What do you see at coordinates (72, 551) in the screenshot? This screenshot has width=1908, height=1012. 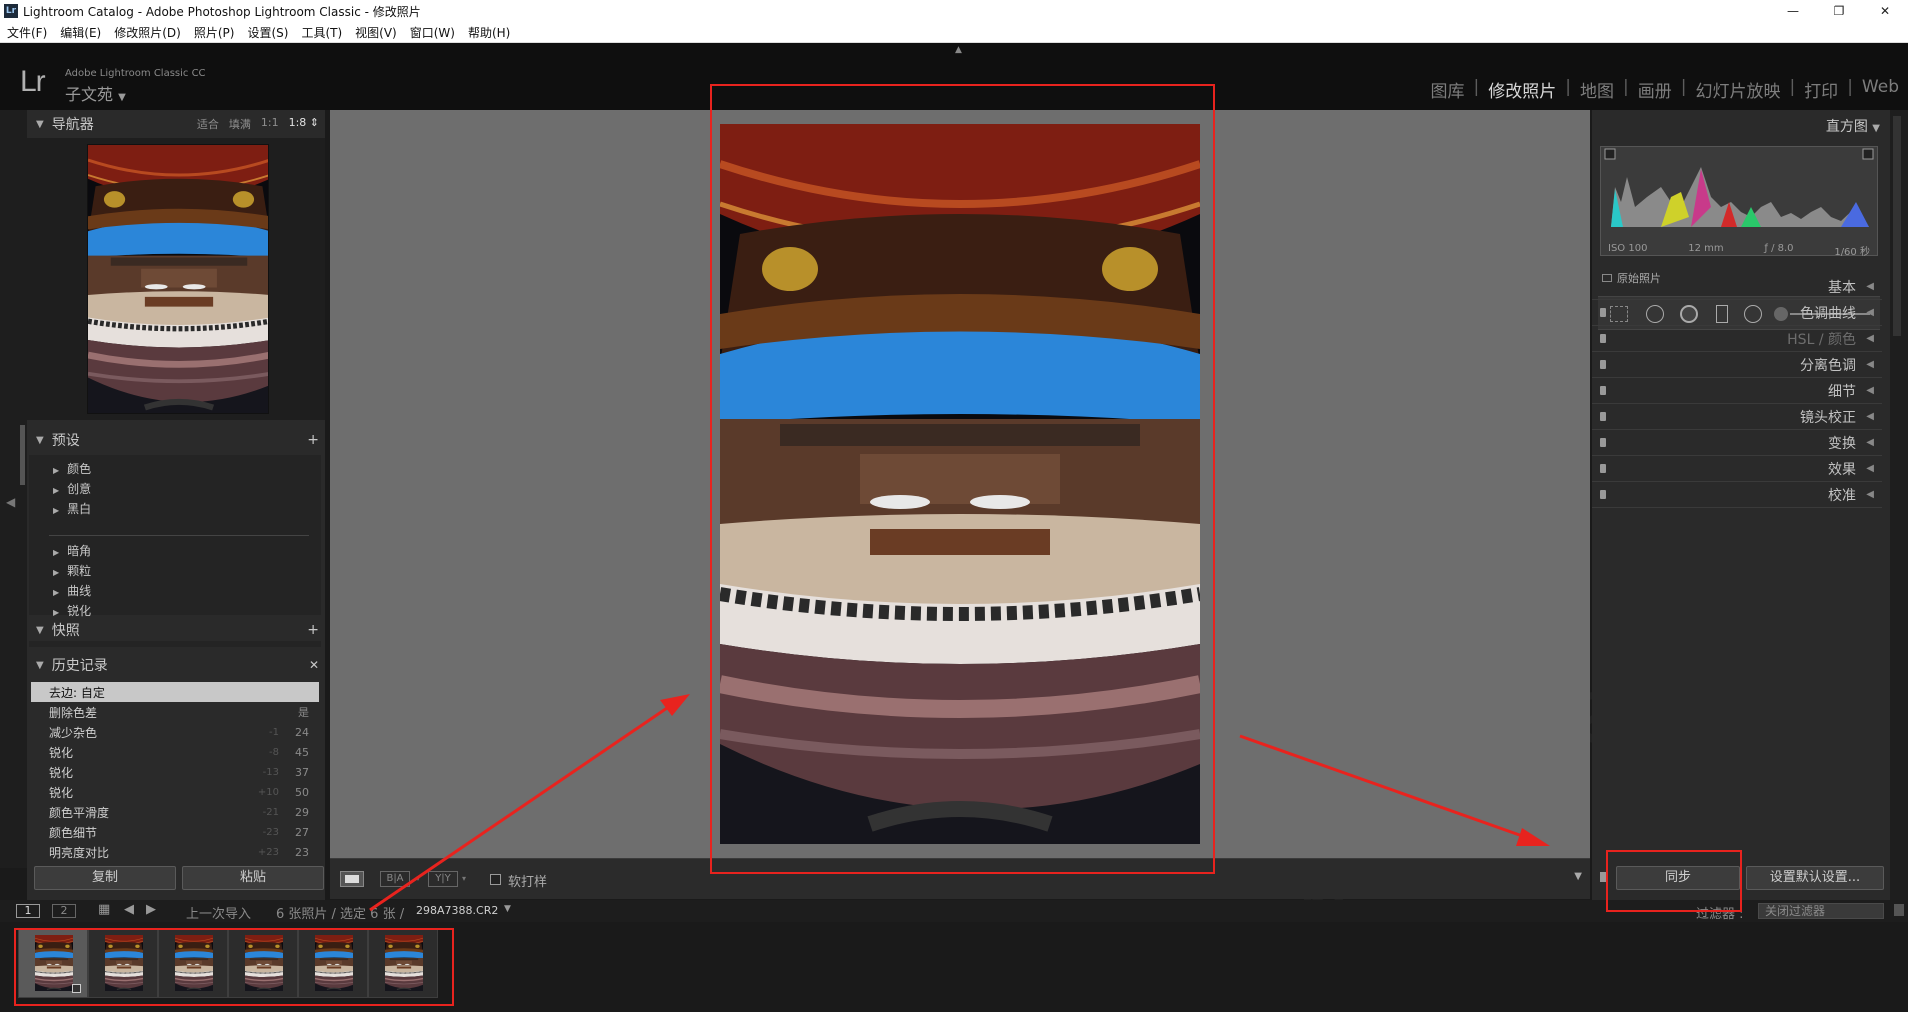 I see `preset-folder-vignette: ▶ 暗角` at bounding box center [72, 551].